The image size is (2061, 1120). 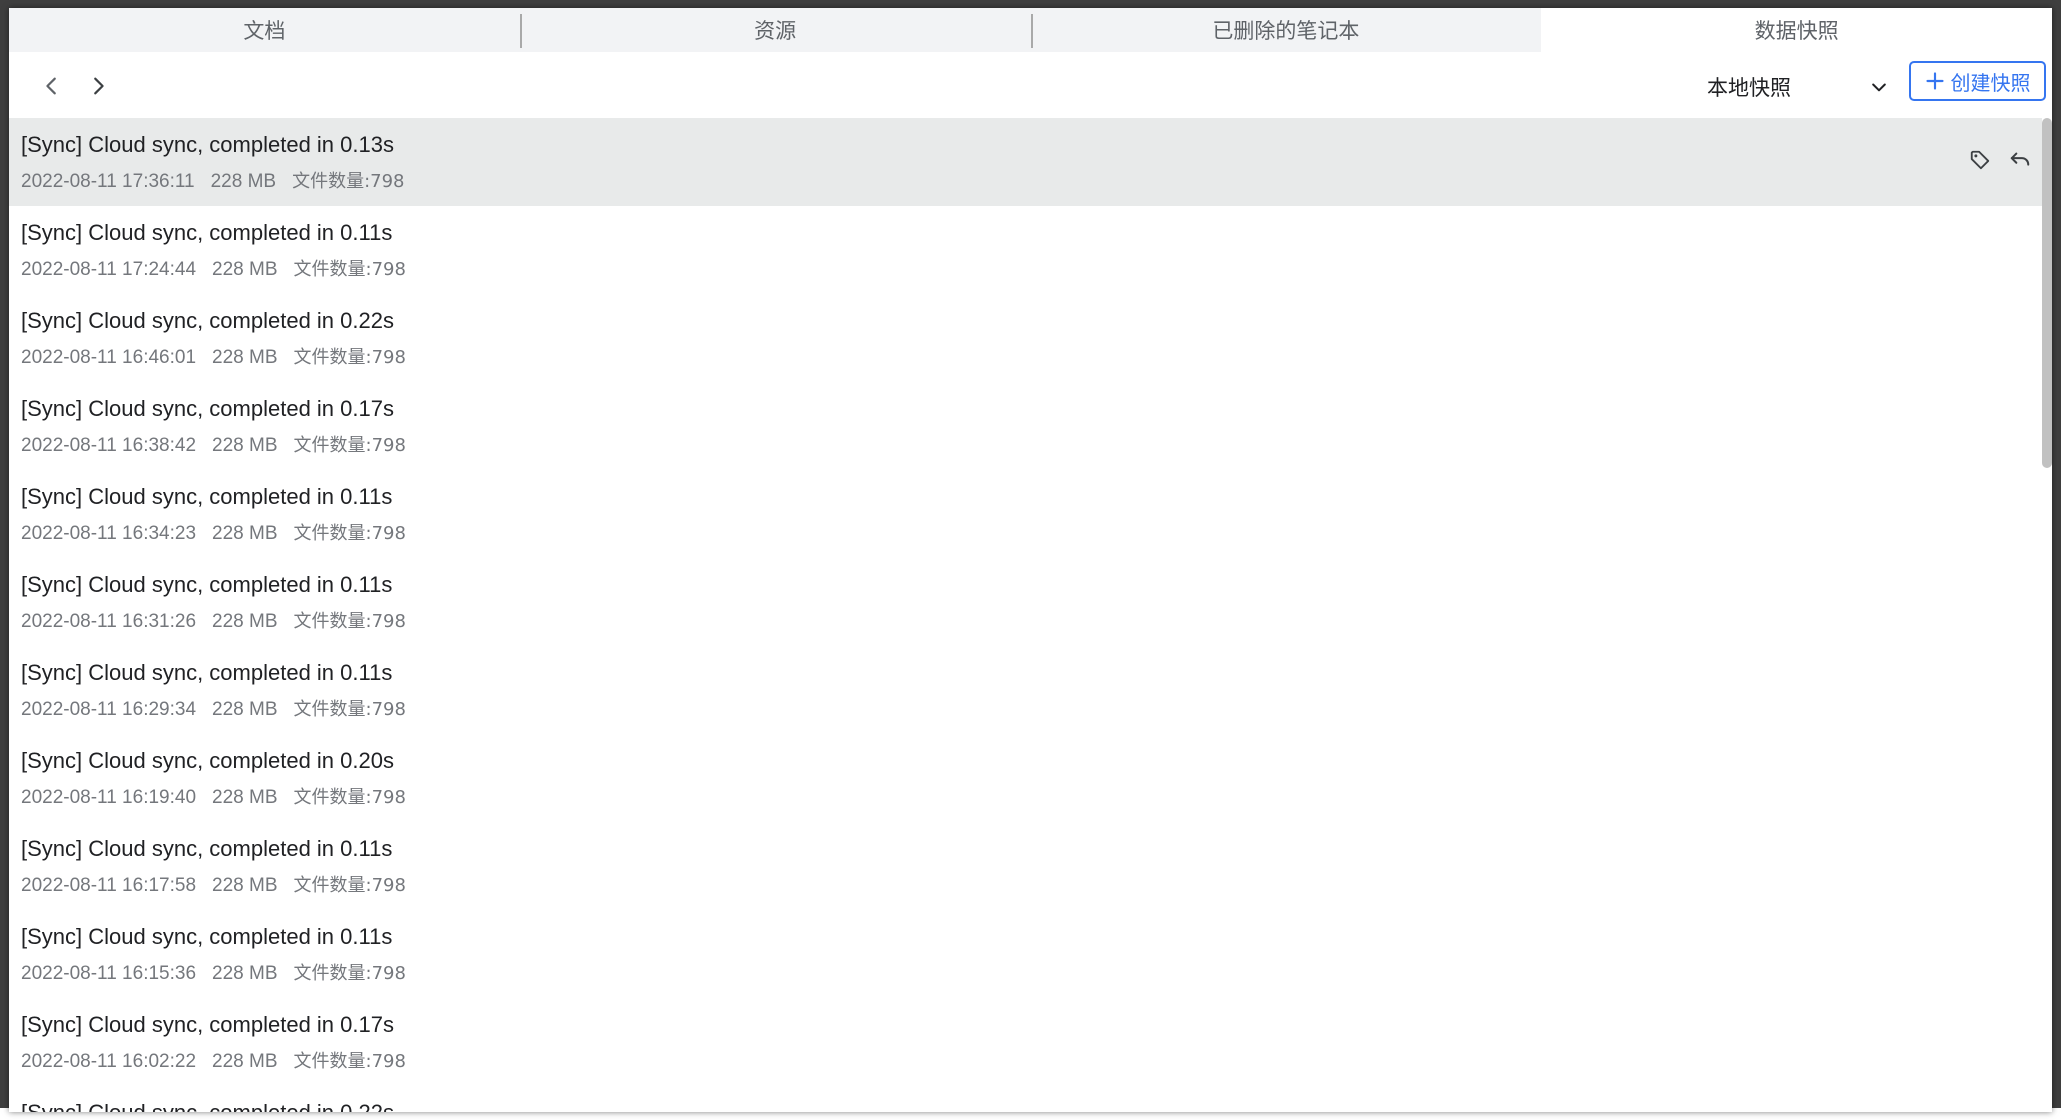 I want to click on chevron-down-icon, so click(x=1879, y=87).